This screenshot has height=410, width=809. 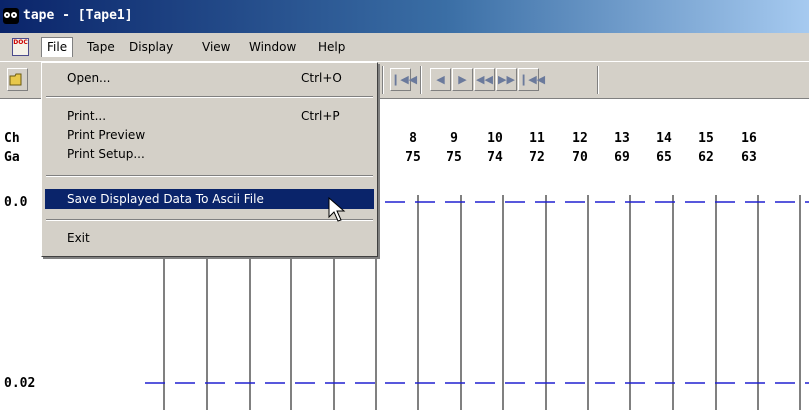 What do you see at coordinates (622, 138) in the screenshot?
I see `channel-number: 13` at bounding box center [622, 138].